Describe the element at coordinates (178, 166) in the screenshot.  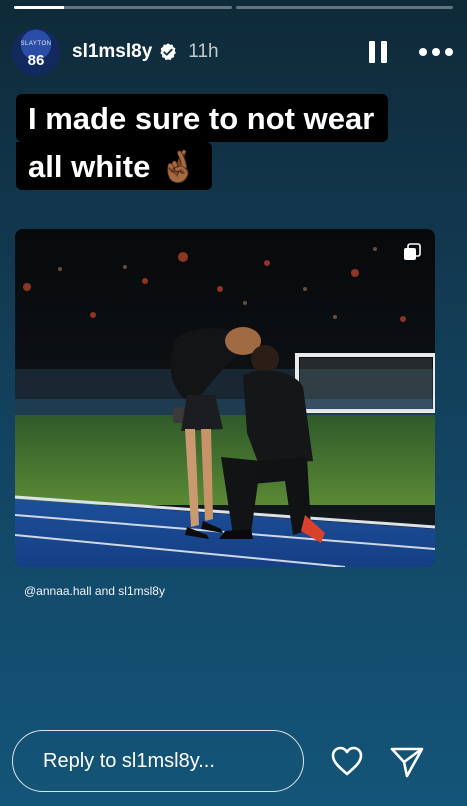
I see `crossed-fingers-emoji: 🤞🏾` at that location.